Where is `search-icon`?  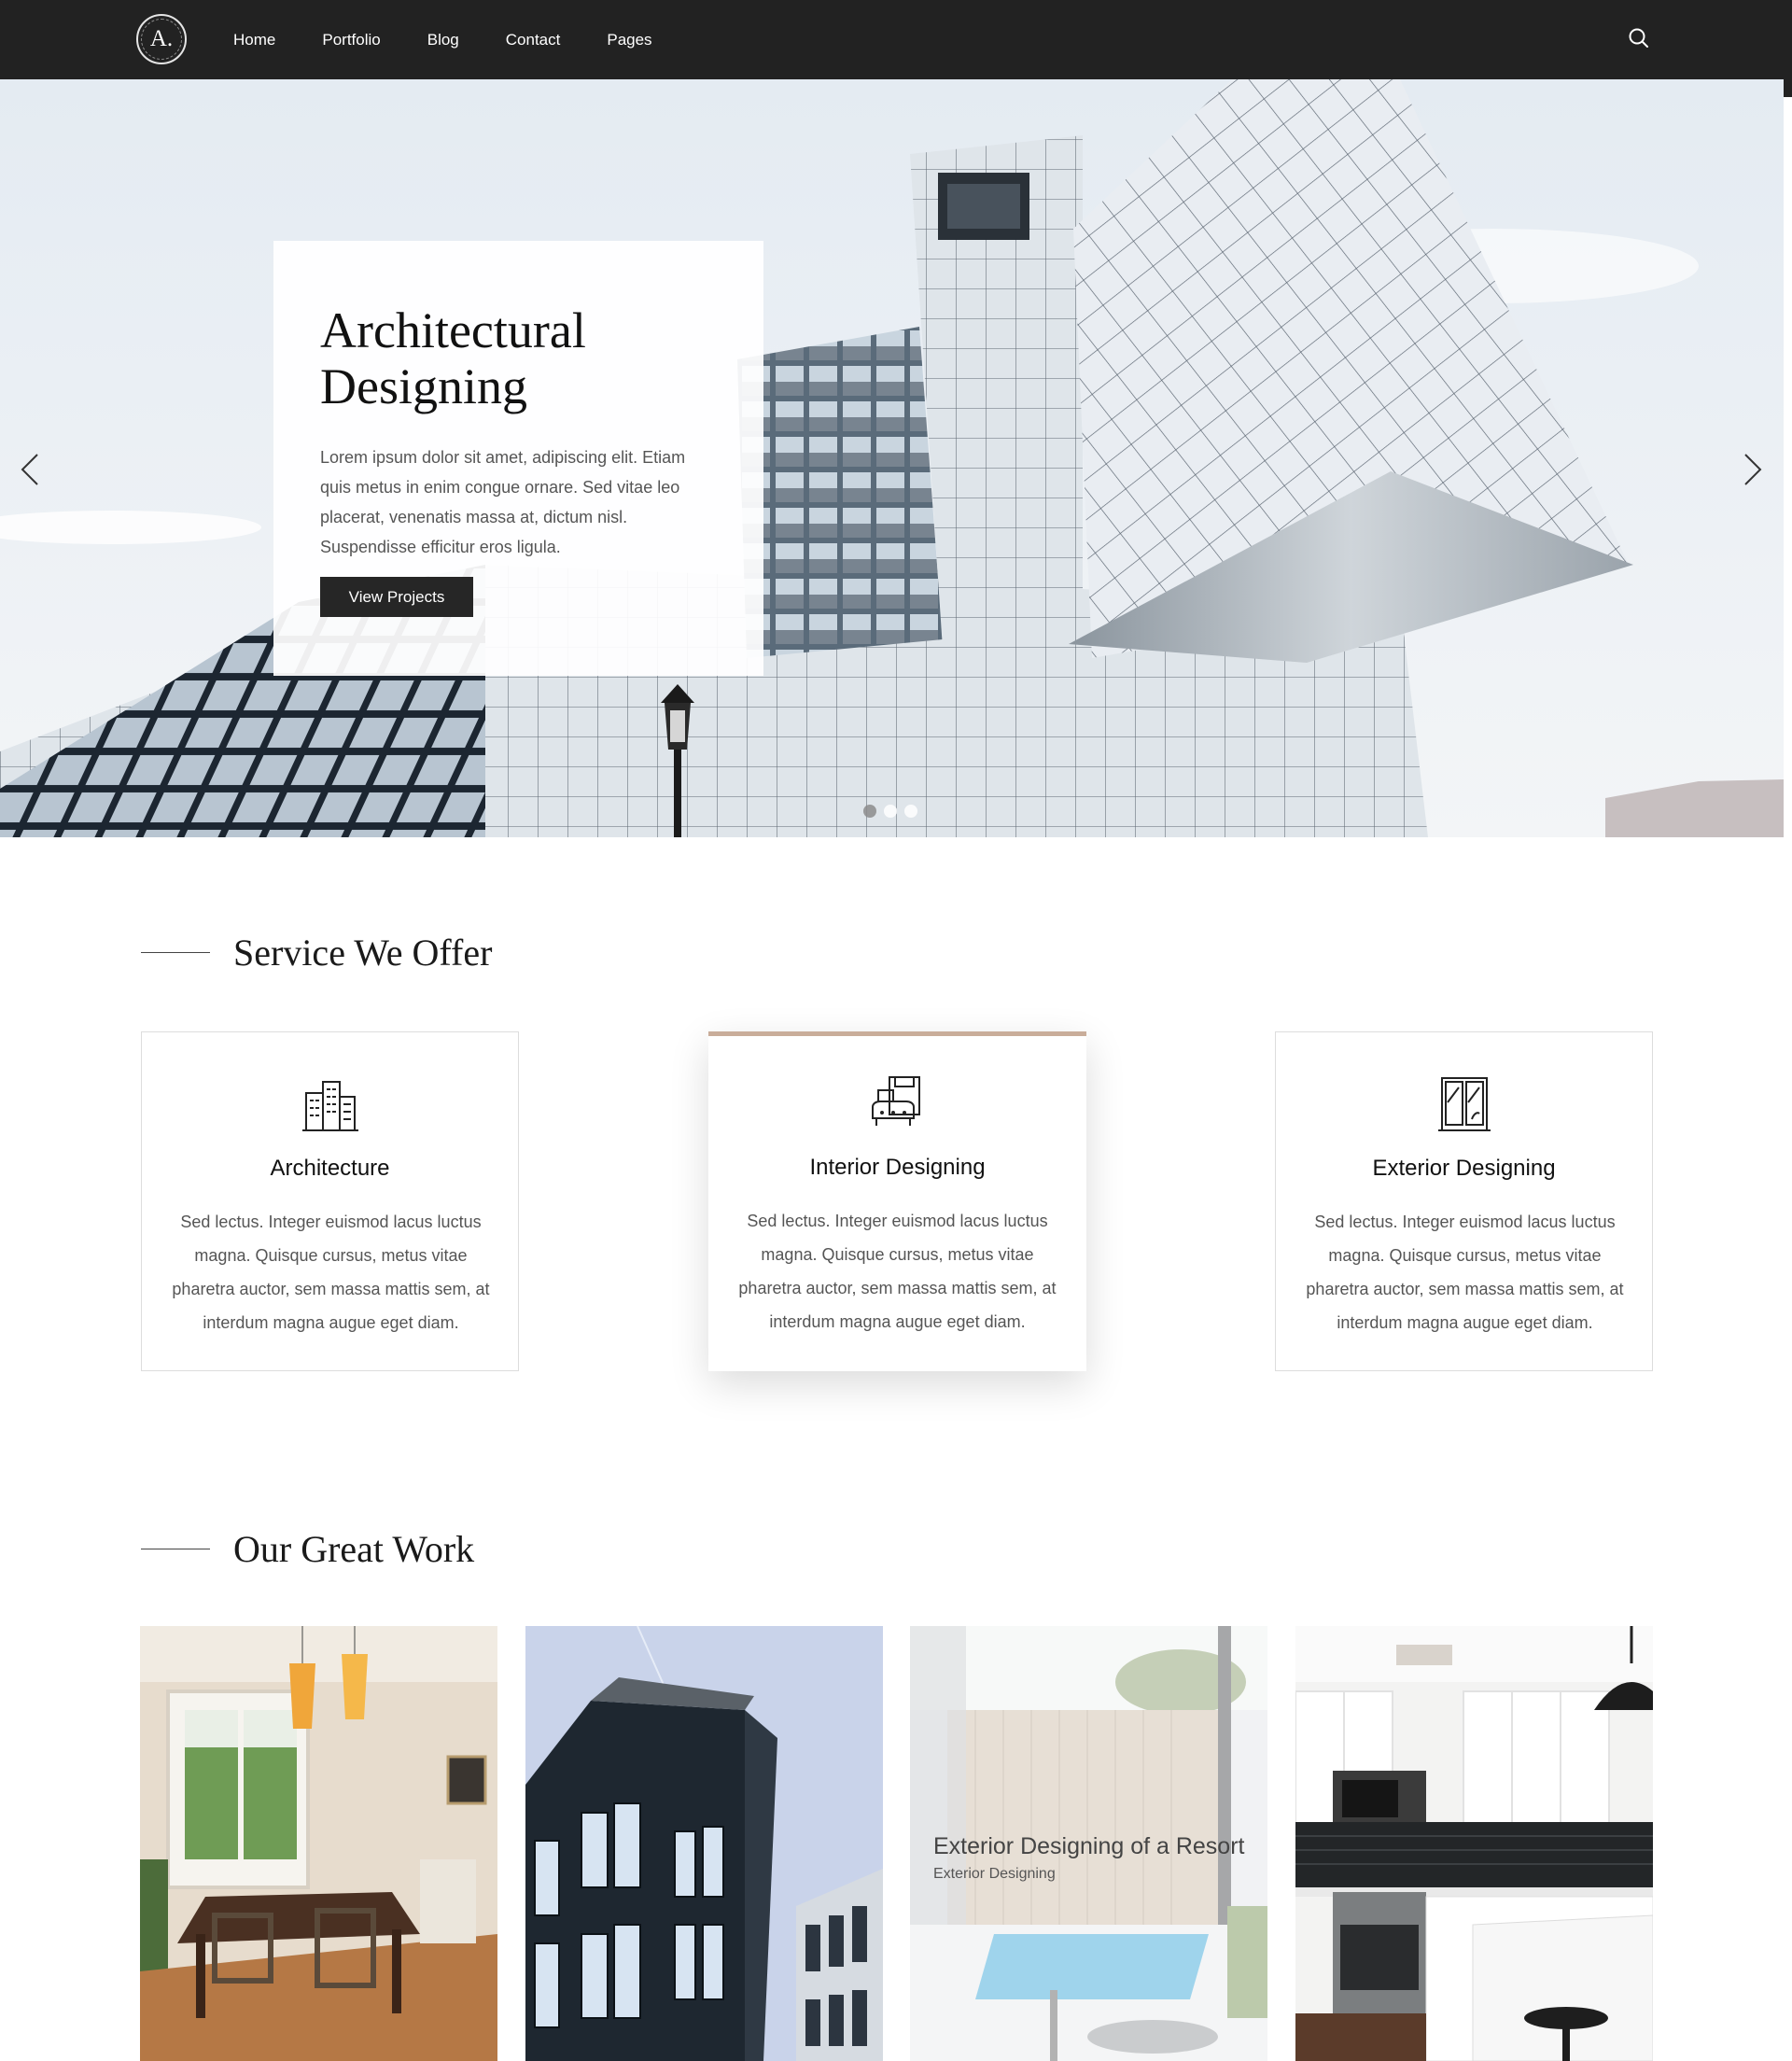 search-icon is located at coordinates (1639, 38).